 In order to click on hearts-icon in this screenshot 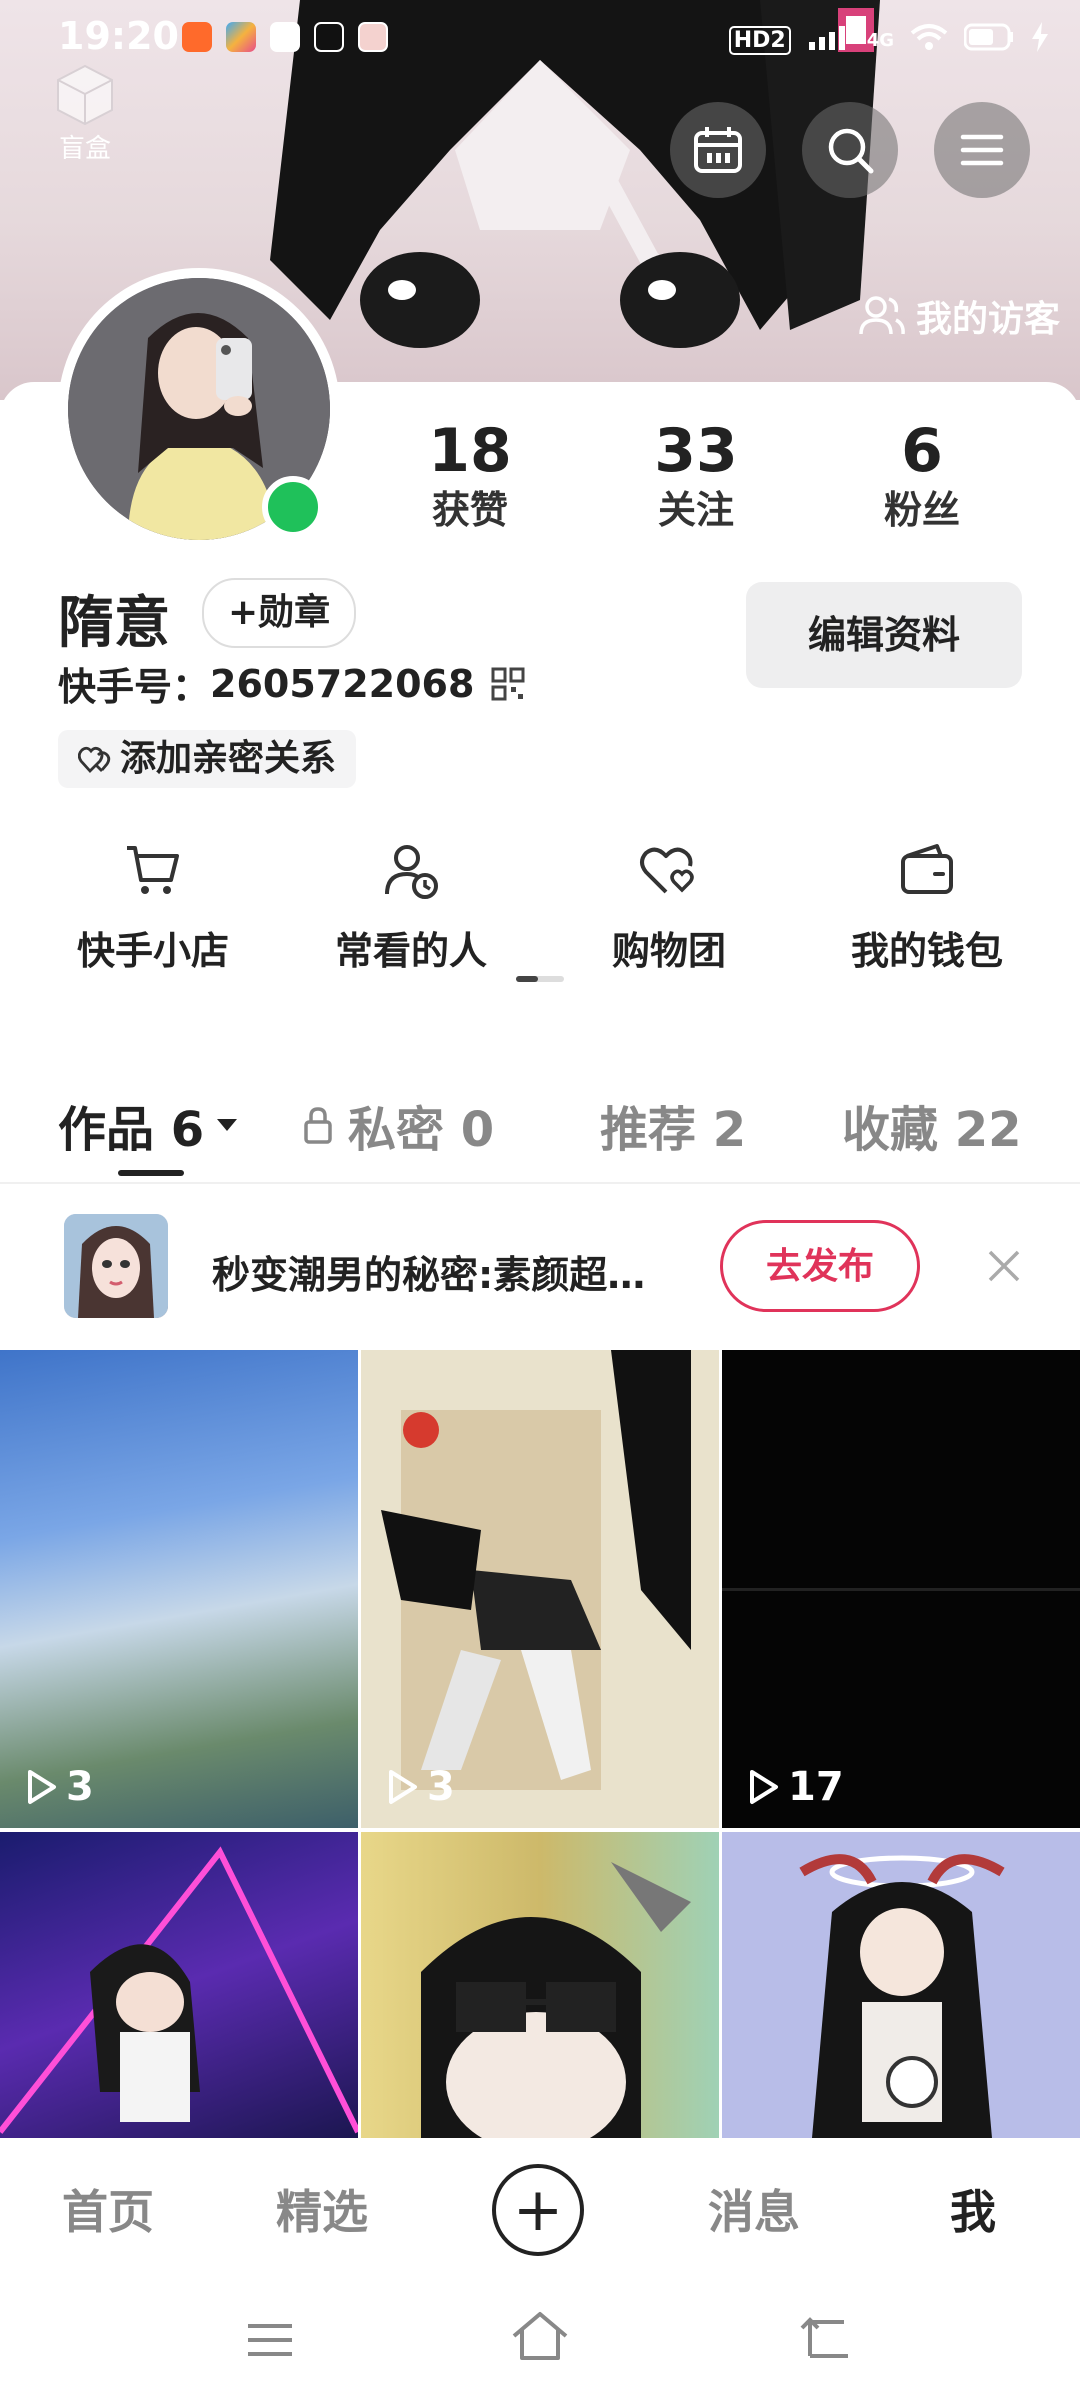, I will do `click(94, 760)`.